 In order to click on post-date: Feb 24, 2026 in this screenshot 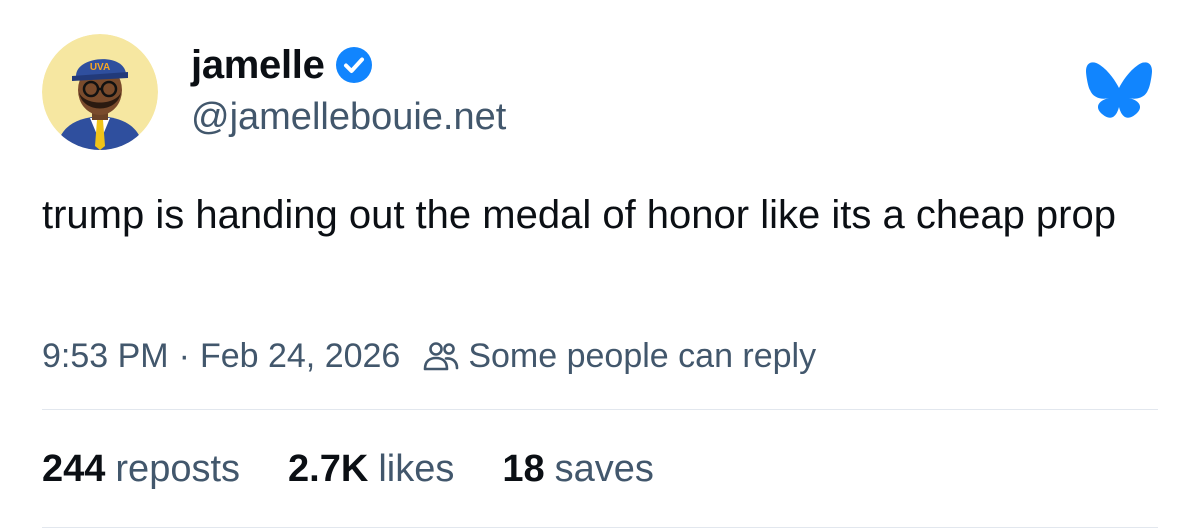, I will do `click(300, 356)`.